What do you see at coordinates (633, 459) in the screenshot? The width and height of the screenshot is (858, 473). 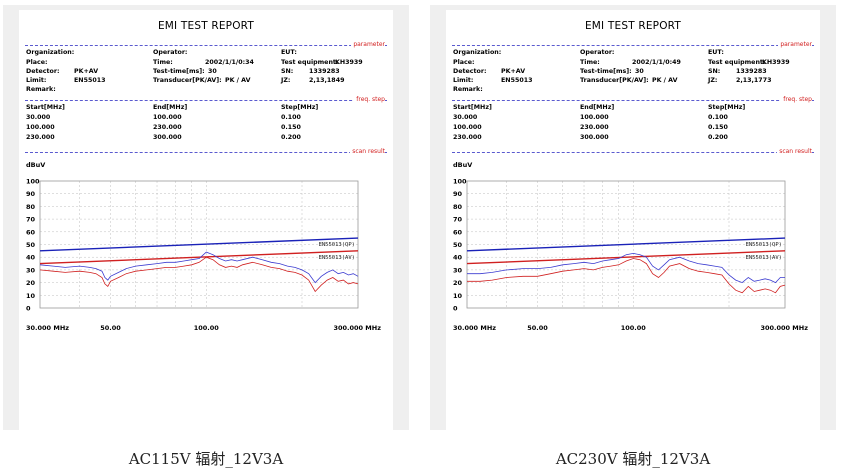 I see `caption-right: AC230V 辐射_12V3A` at bounding box center [633, 459].